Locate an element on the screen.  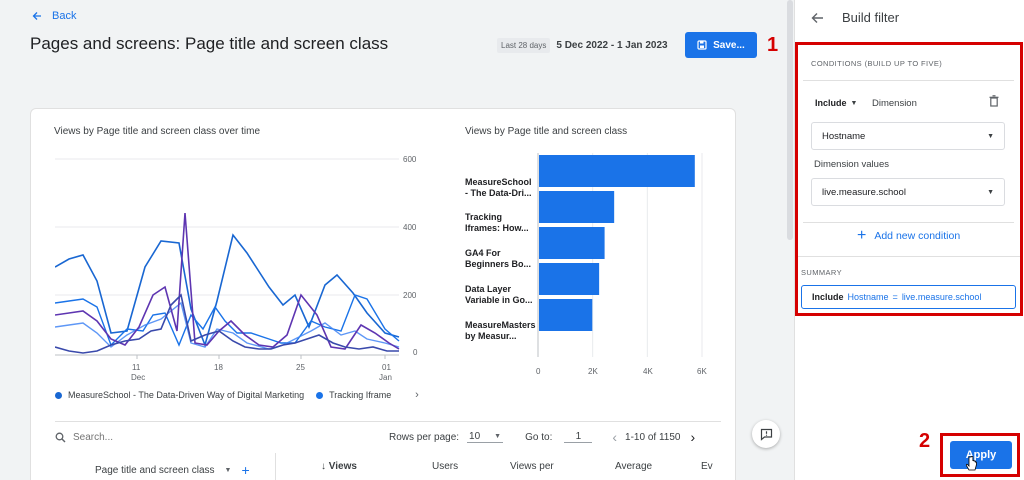
summary-divider is located at coordinates (909, 256).